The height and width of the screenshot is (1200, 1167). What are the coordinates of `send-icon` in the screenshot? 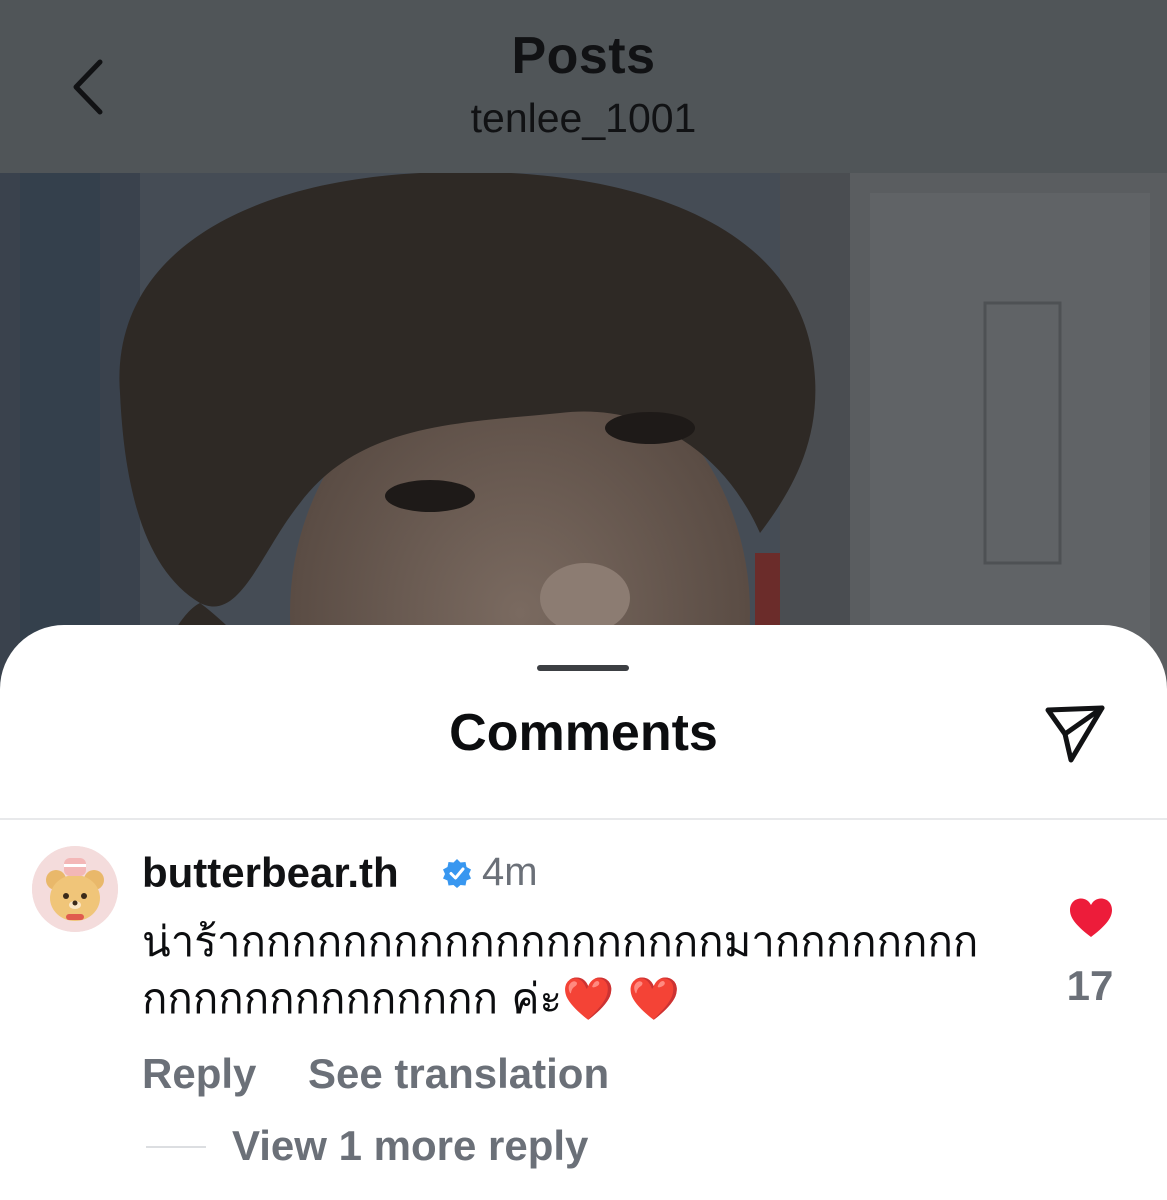 It's located at (1075, 734).